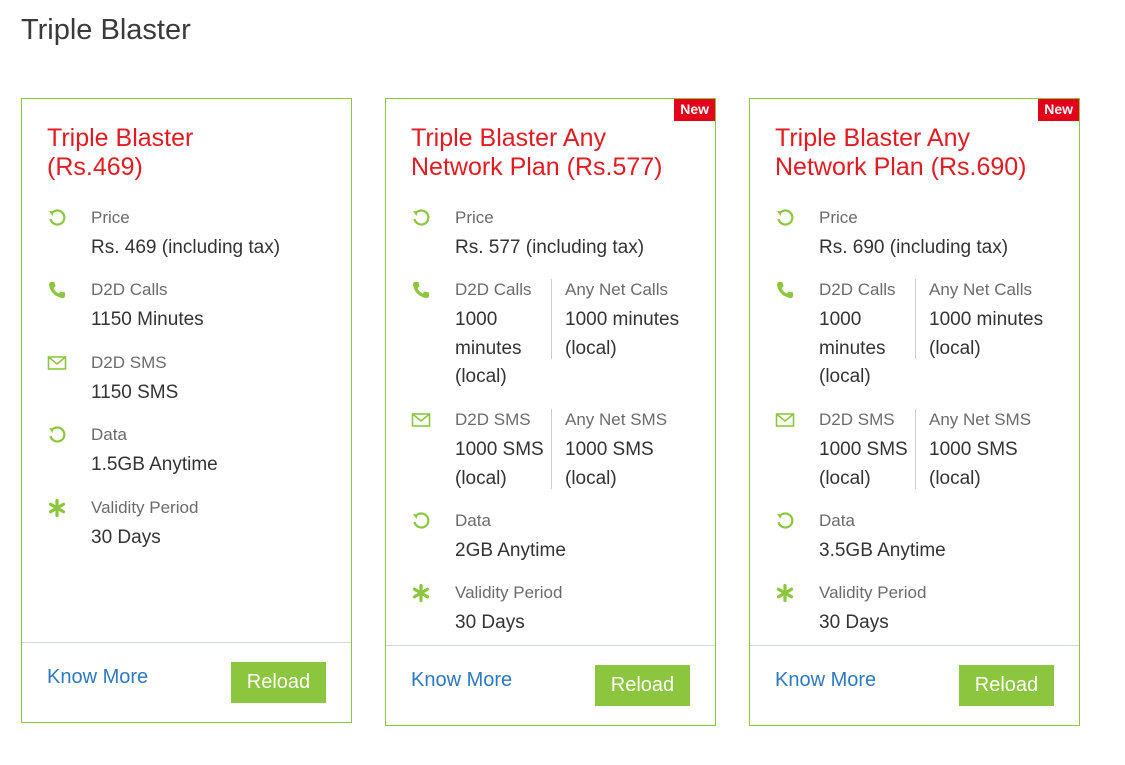 The height and width of the screenshot is (765, 1125). What do you see at coordinates (154, 464) in the screenshot?
I see `data-value: 1.5GB Anytime` at bounding box center [154, 464].